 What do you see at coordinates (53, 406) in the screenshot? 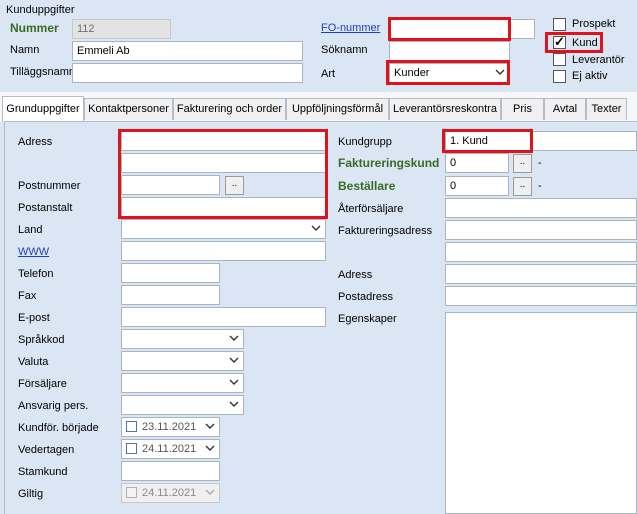
I see `ansvarig-label: Ansvarig pers.` at bounding box center [53, 406].